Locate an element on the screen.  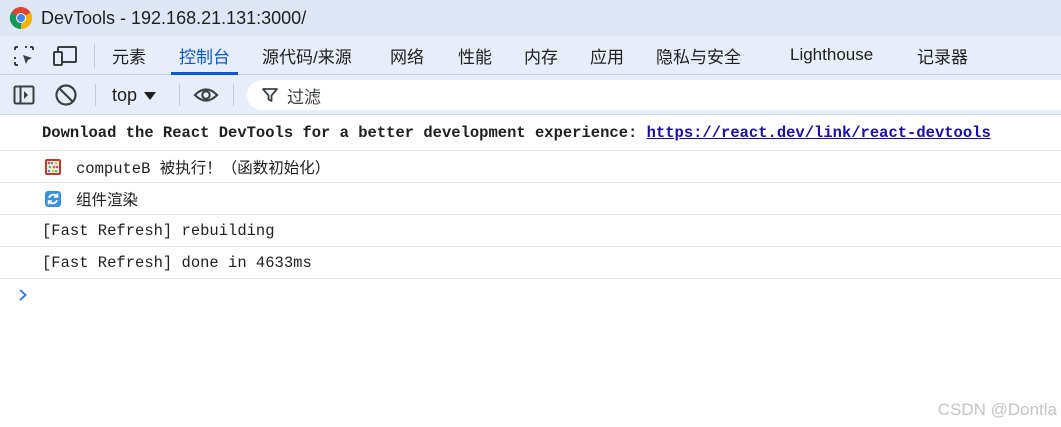
console-message-text: 组件渲染 is located at coordinates (107, 200).